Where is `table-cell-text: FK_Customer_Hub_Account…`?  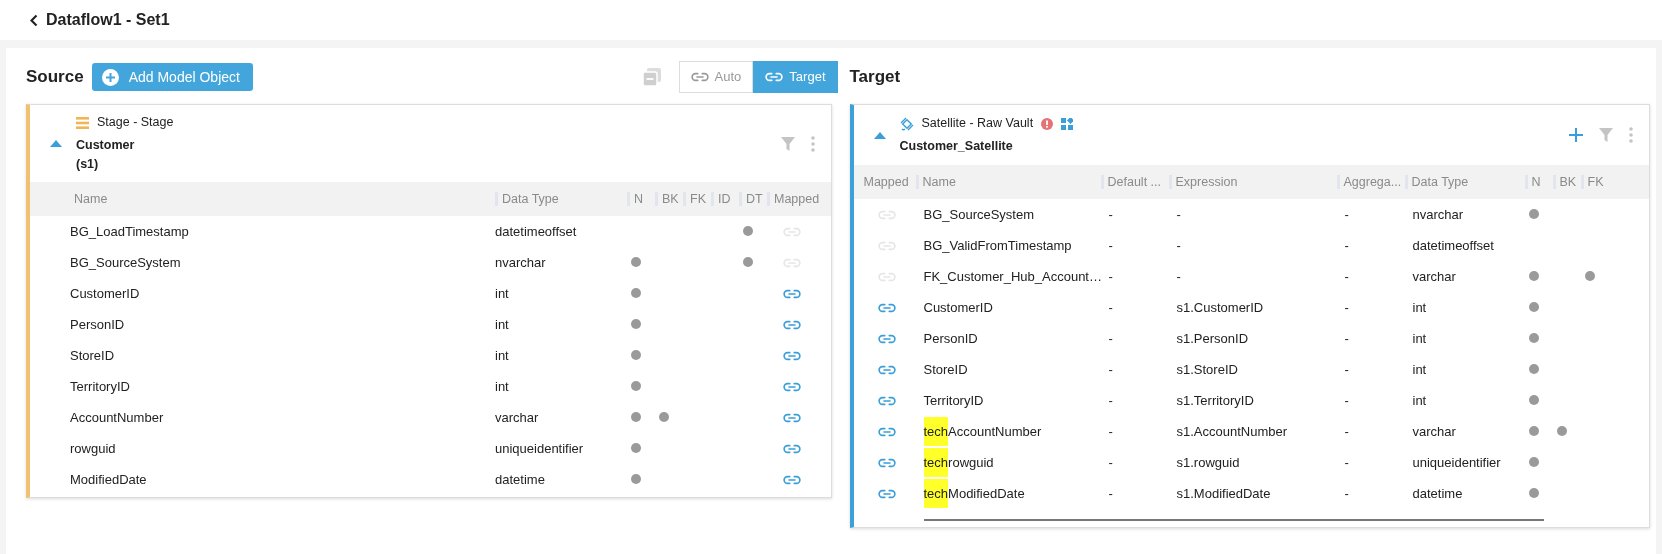
table-cell-text: FK_Customer_Hub_Account… is located at coordinates (1011, 277).